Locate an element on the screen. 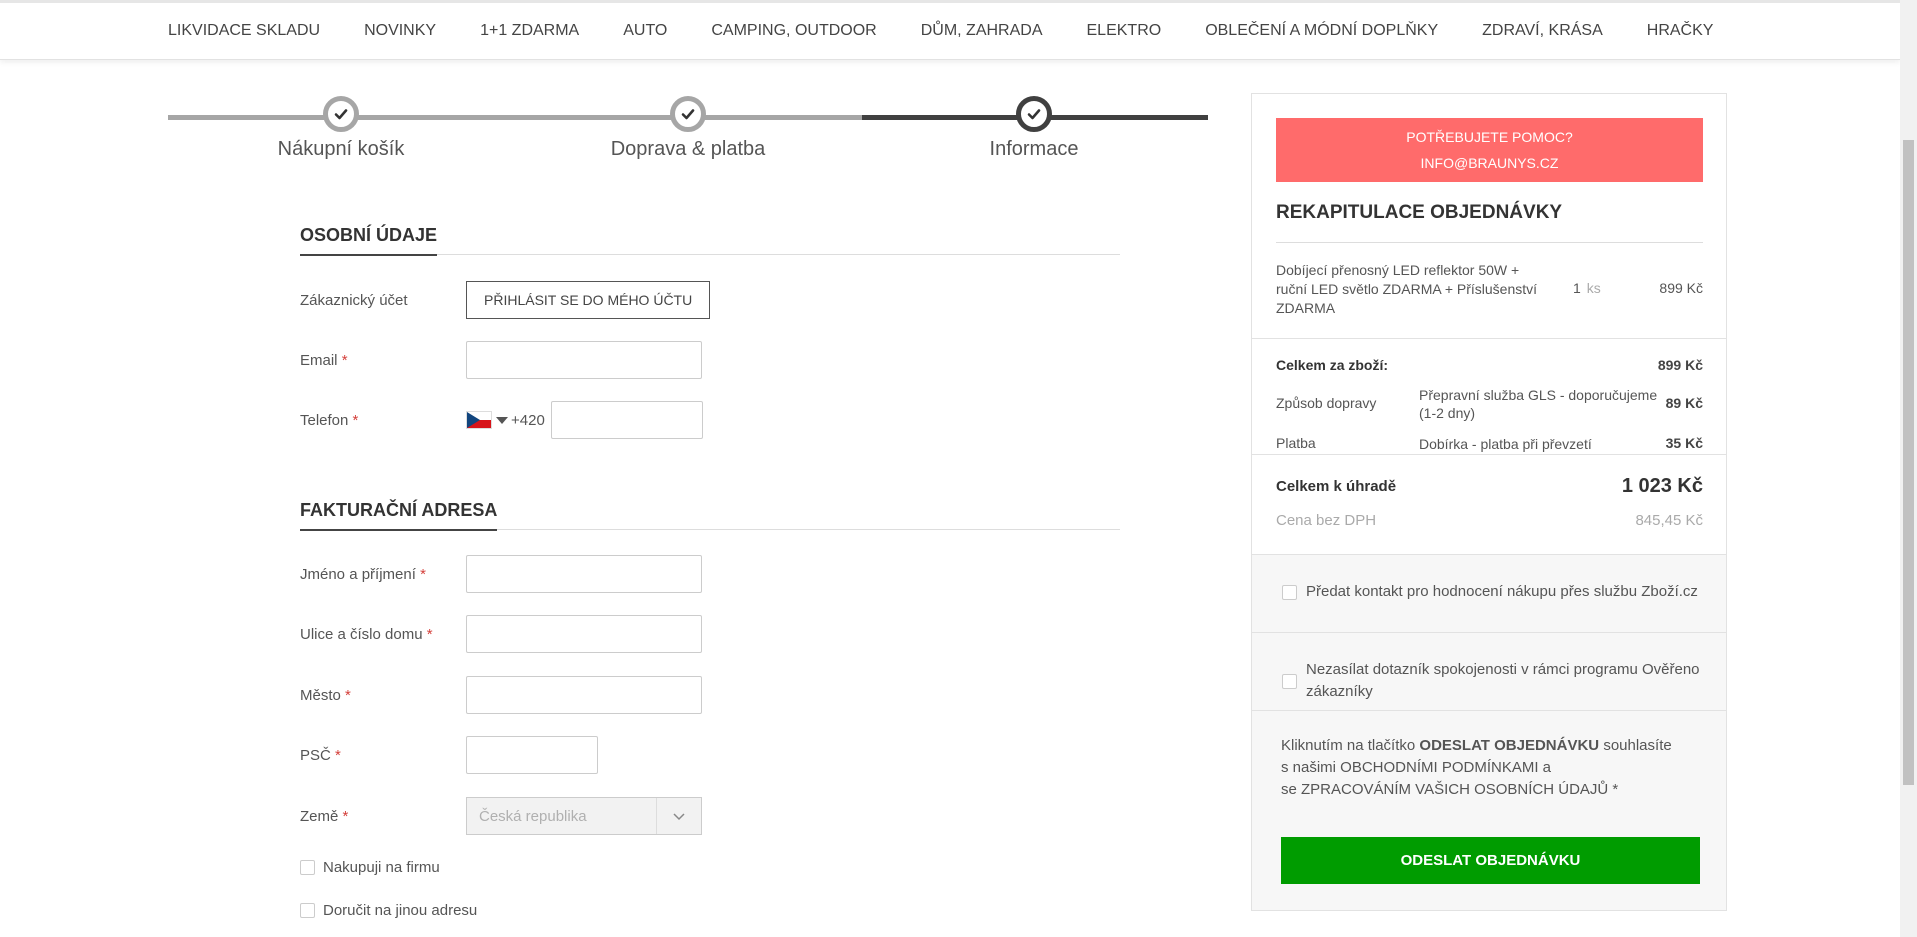 The height and width of the screenshot is (937, 1917). row-email: Email * is located at coordinates (501, 360).